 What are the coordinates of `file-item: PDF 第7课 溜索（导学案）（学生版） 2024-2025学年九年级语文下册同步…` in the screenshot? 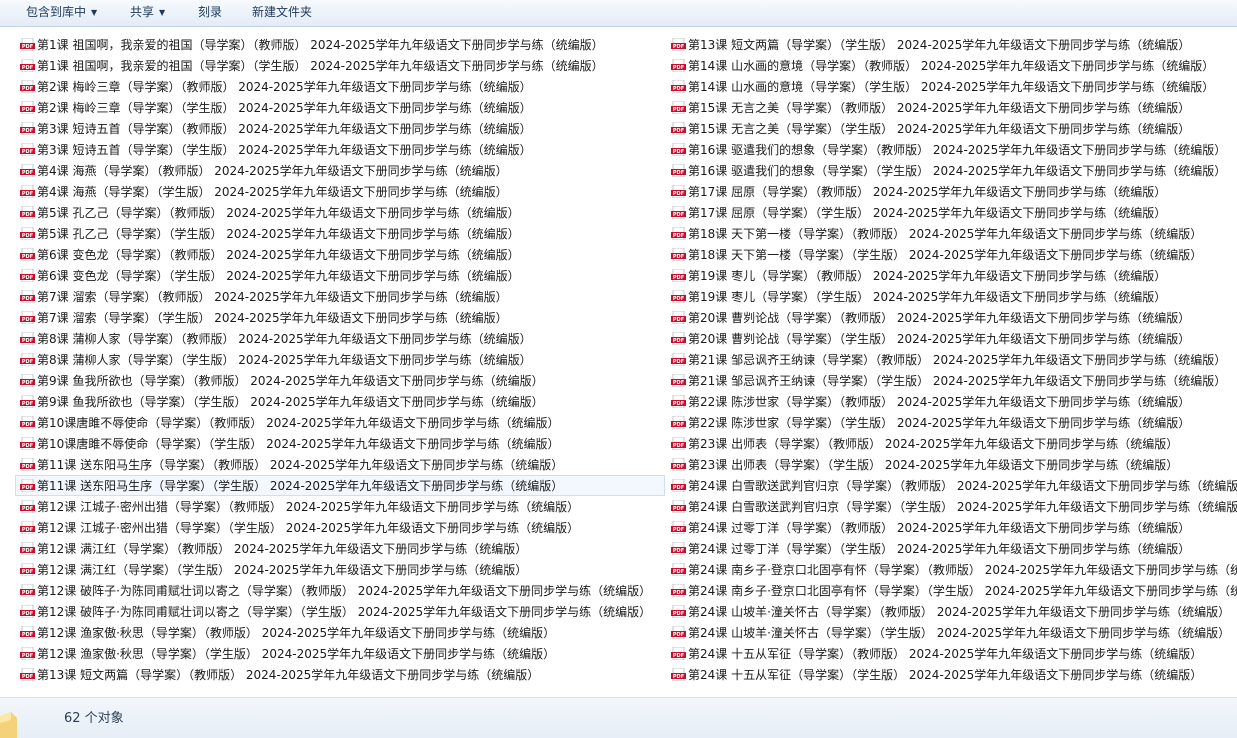 It's located at (340, 317).